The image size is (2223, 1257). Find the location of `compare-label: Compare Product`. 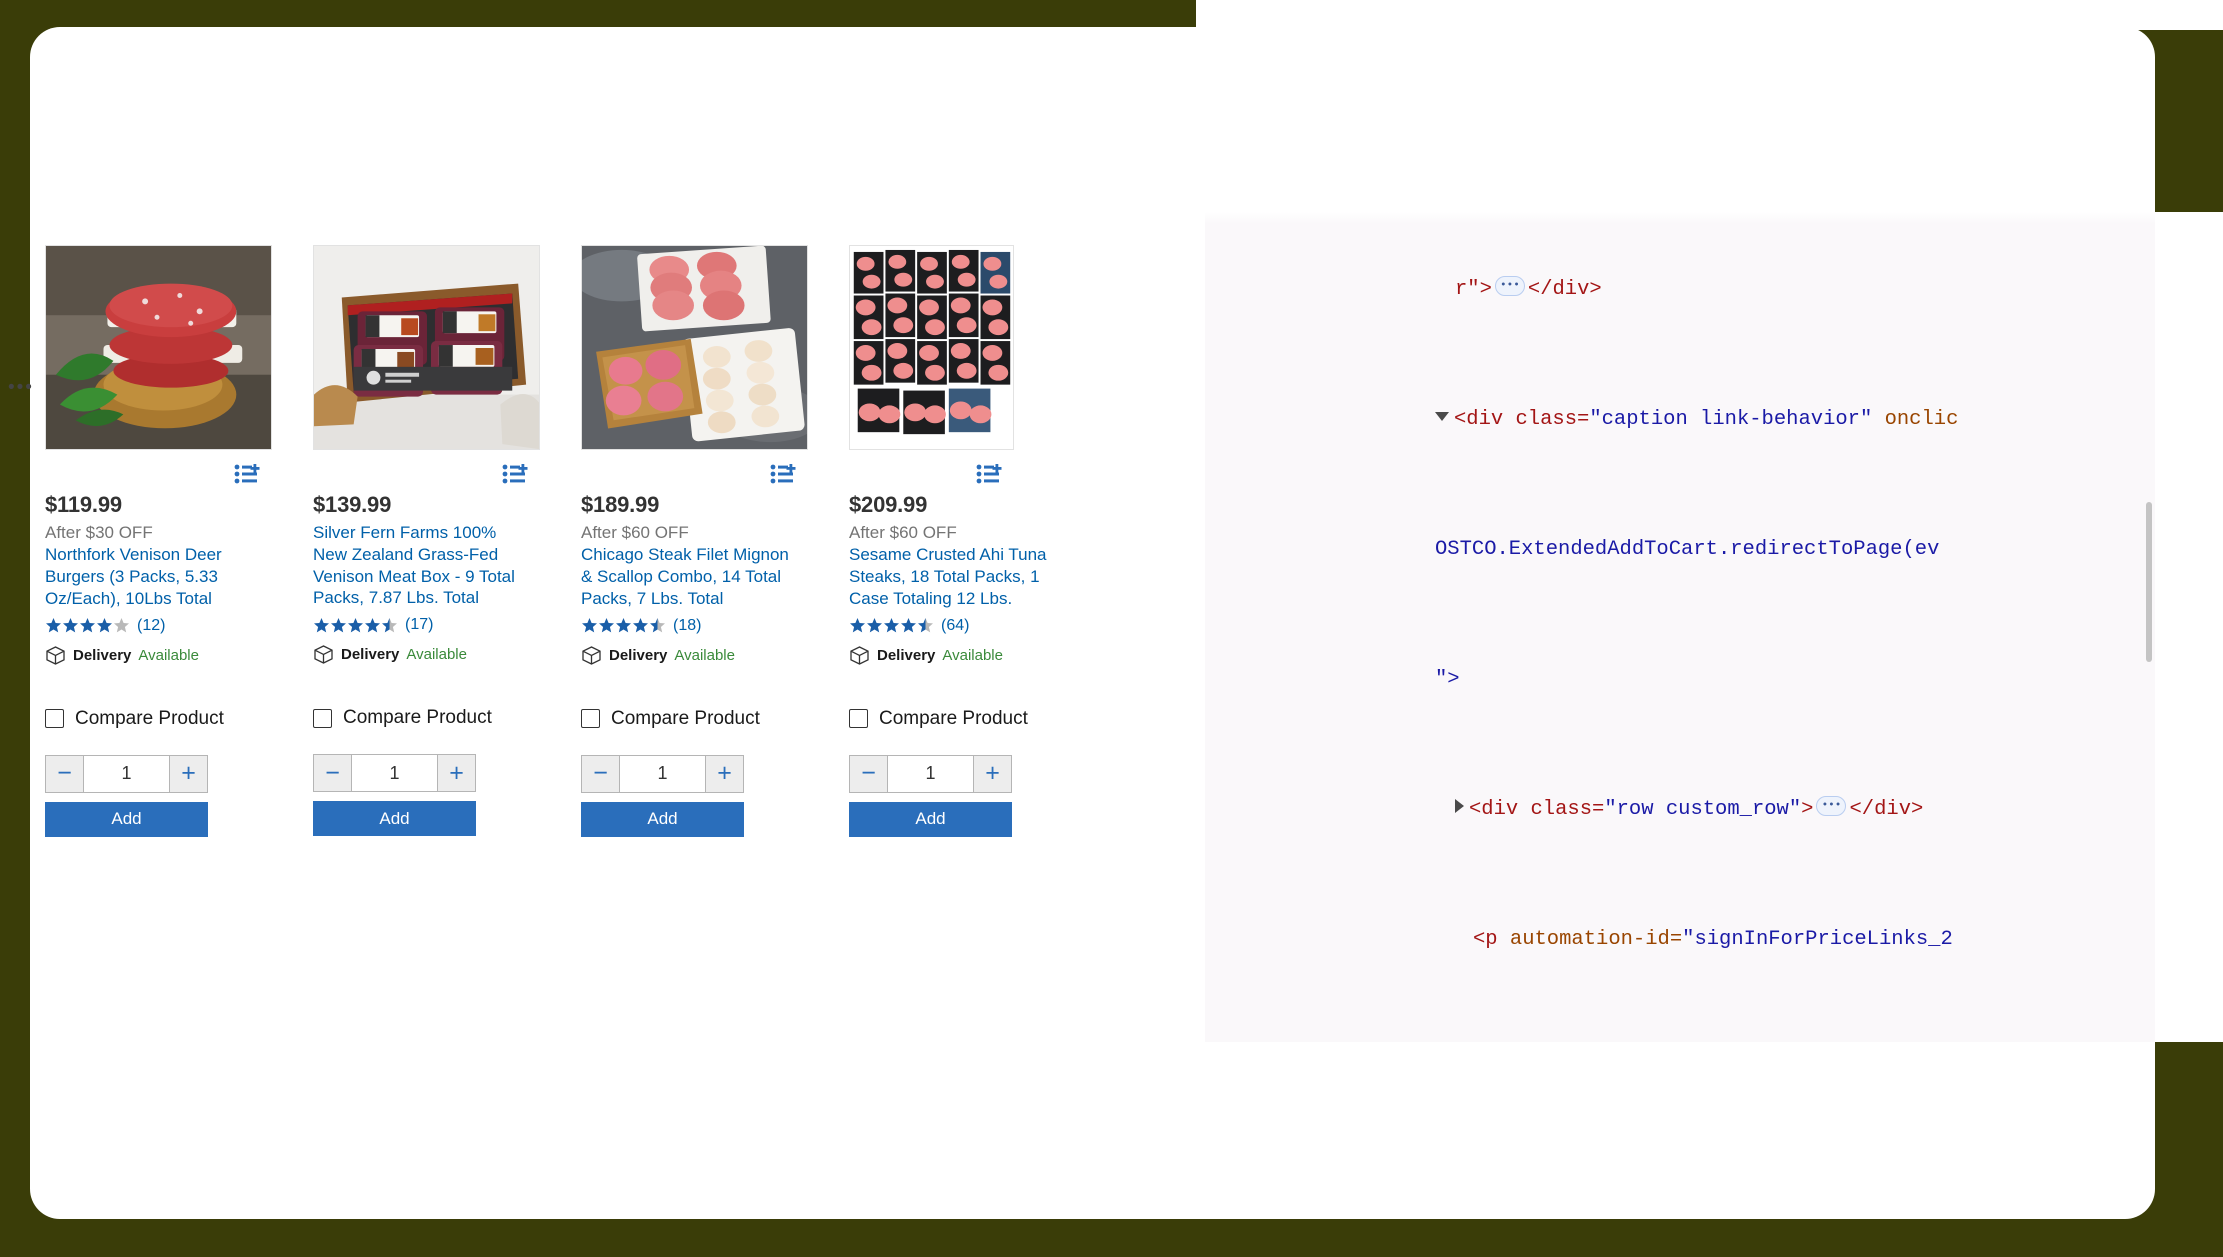

compare-label: Compare Product is located at coordinates (149, 718).